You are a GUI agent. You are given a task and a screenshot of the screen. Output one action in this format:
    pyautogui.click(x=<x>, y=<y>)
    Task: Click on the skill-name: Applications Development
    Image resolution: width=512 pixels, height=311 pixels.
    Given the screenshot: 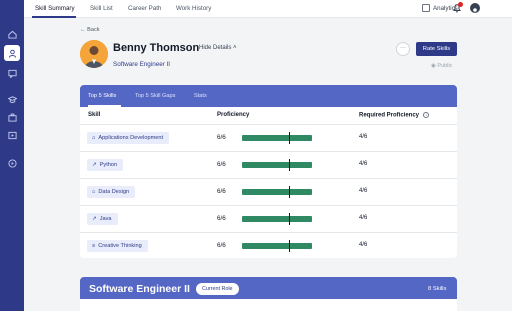 What is the action you would take?
    pyautogui.click(x=131, y=138)
    